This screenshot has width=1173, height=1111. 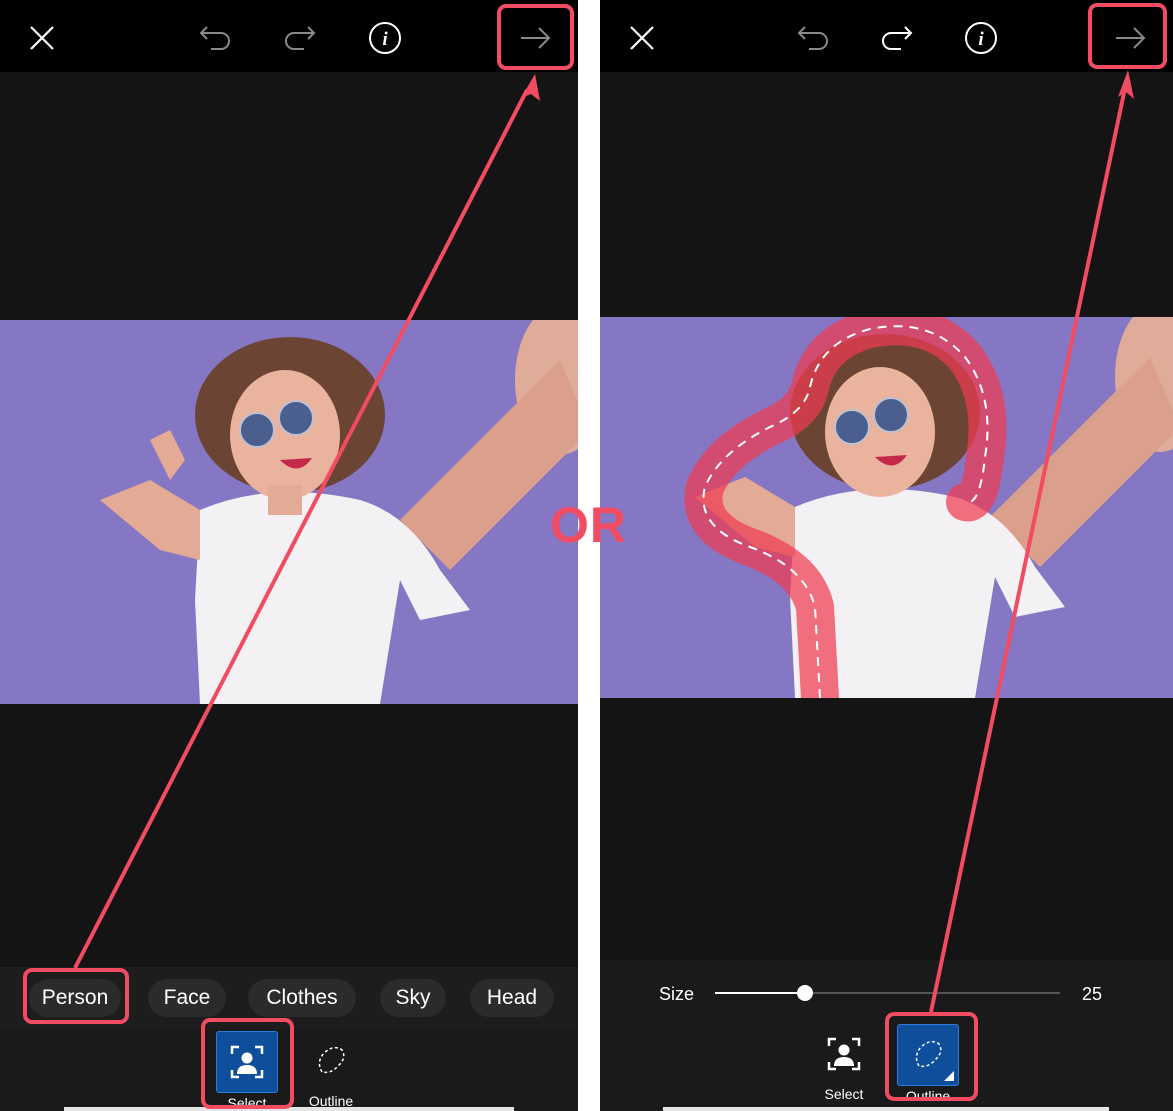 I want to click on arrow-right-line, so click(x=1028, y=550).